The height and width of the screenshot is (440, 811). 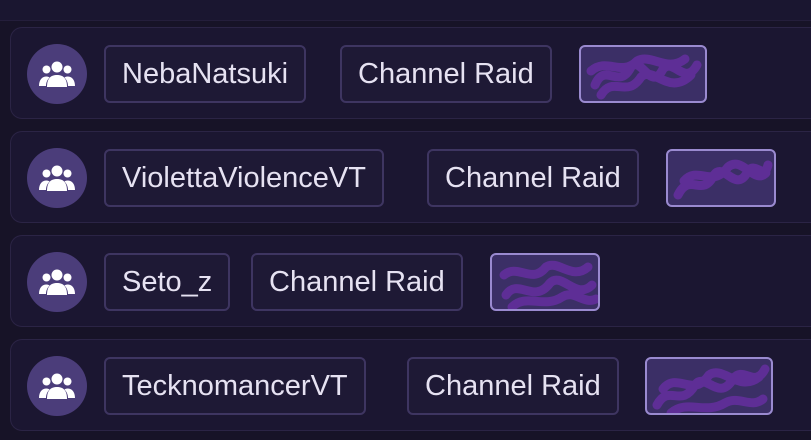 I want to click on username-badge: Seto_z, so click(x=167, y=282).